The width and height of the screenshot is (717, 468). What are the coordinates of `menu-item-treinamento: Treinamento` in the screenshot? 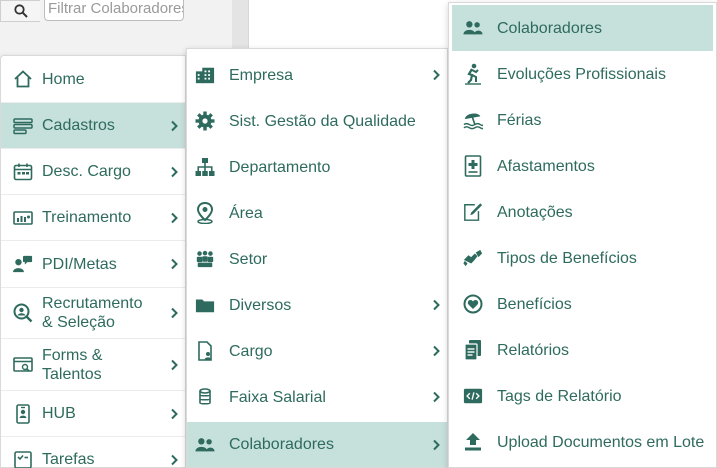 It's located at (93, 218).